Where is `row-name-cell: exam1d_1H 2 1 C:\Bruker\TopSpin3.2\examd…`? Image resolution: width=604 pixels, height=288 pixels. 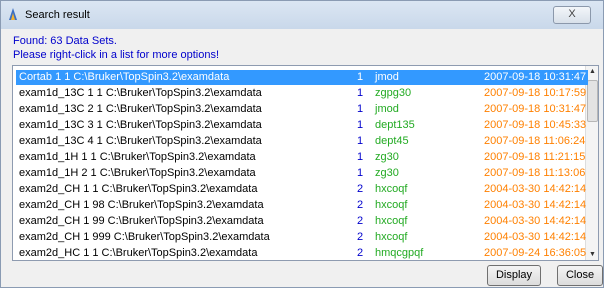
row-name-cell: exam1d_1H 2 1 C:\Bruker\TopSpin3.2\examd… is located at coordinates (186, 173).